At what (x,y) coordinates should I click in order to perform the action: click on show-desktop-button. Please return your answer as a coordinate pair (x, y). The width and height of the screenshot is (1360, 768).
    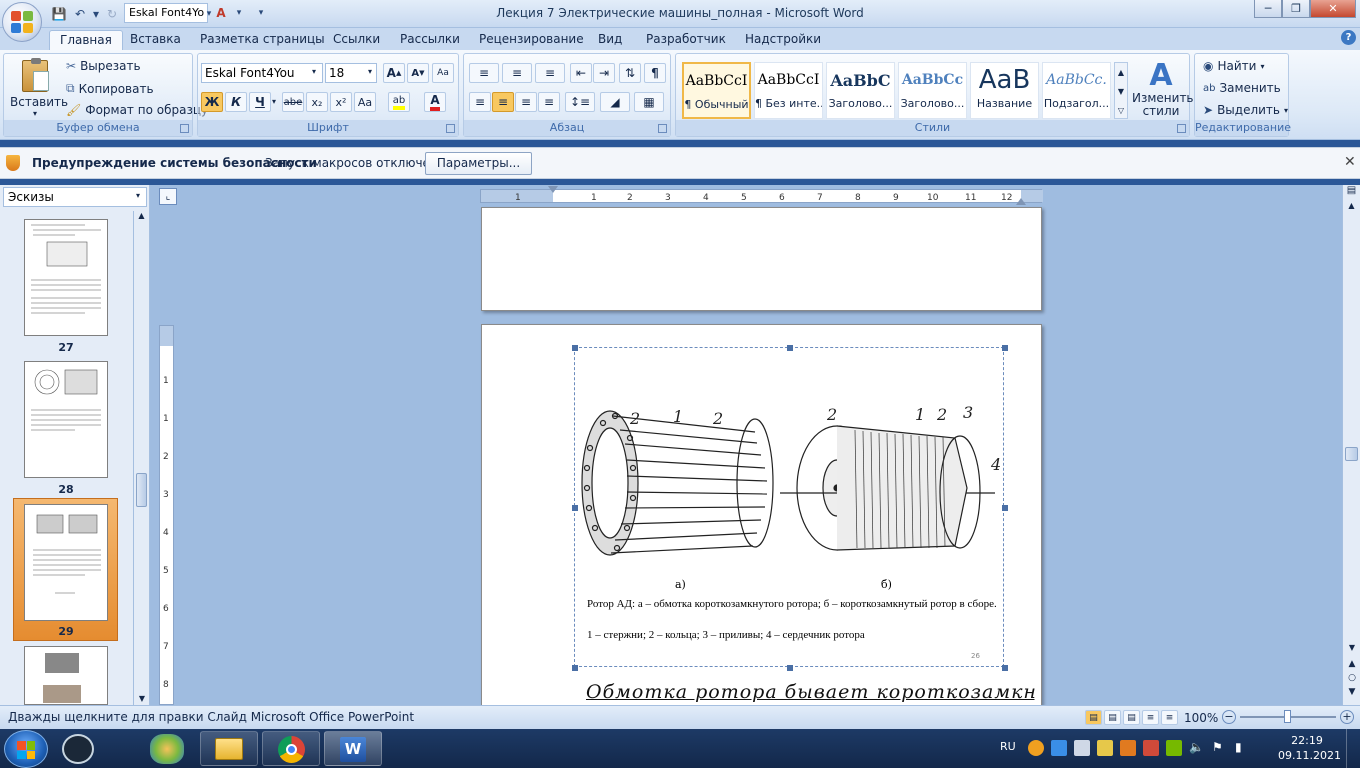
    Looking at the image, I should click on (1353, 748).